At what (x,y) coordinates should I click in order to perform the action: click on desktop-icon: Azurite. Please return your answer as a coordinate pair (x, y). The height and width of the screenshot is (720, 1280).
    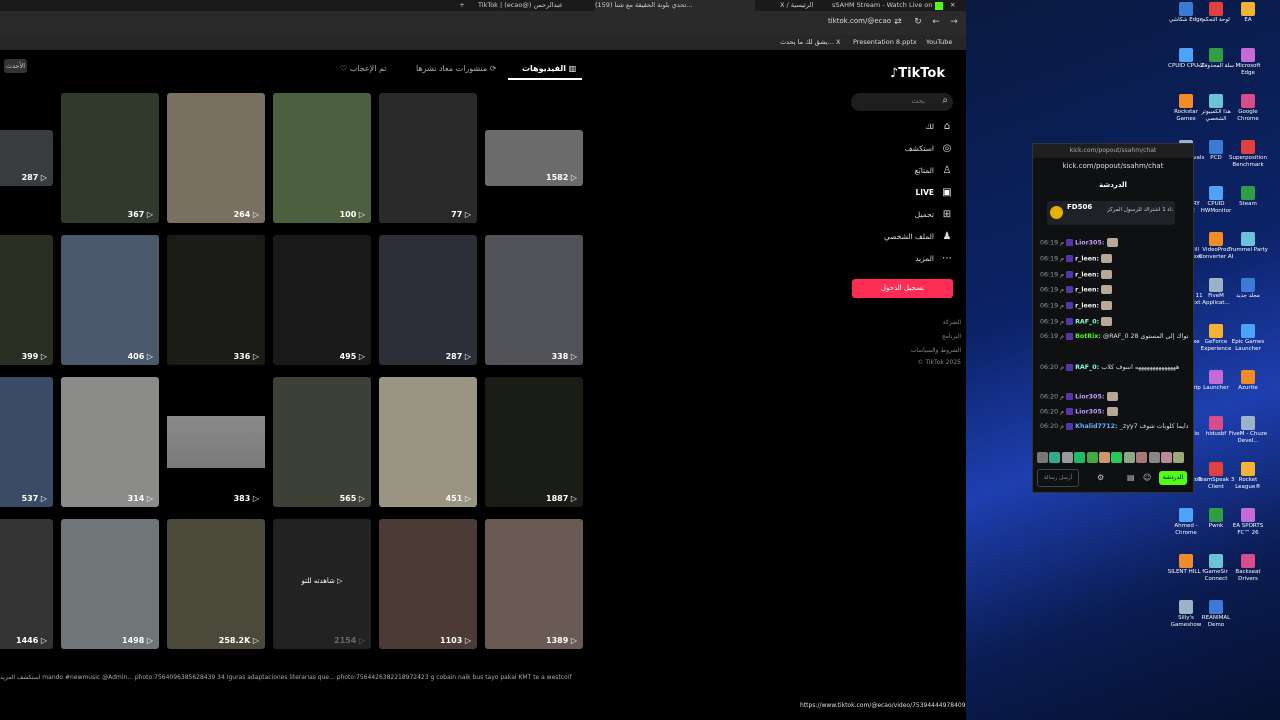
    Looking at the image, I should click on (1248, 381).